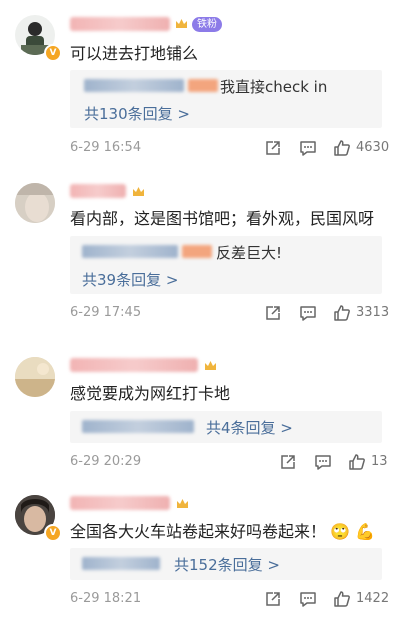 This screenshot has height=627, width=404. I want to click on comment-icon, so click(308, 599).